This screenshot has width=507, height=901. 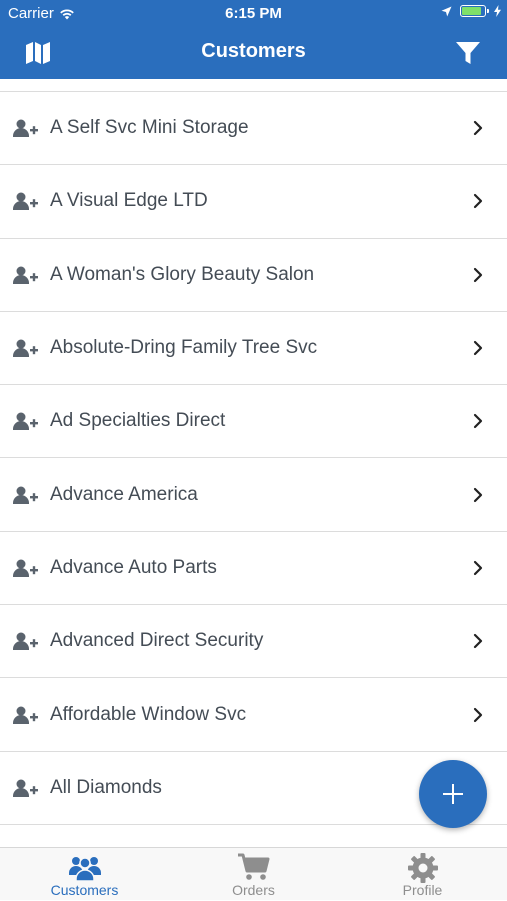 I want to click on customer-row: Advance Auto Parts, so click(x=253, y=569).